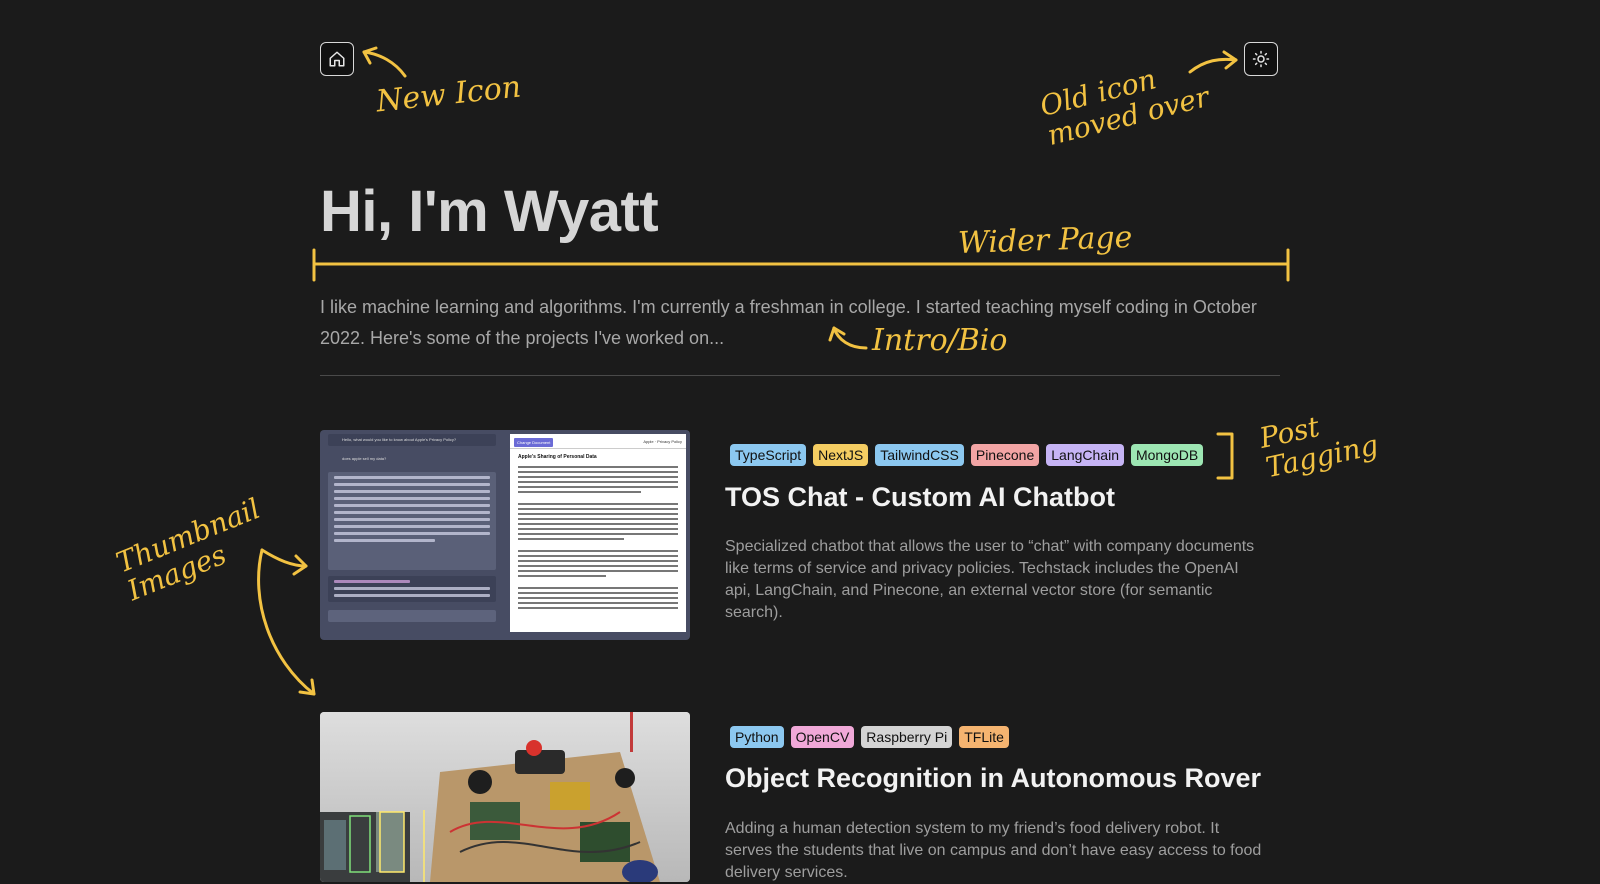 The width and height of the screenshot is (1600, 884). Describe the element at coordinates (757, 737) in the screenshot. I see `tag: Python` at that location.